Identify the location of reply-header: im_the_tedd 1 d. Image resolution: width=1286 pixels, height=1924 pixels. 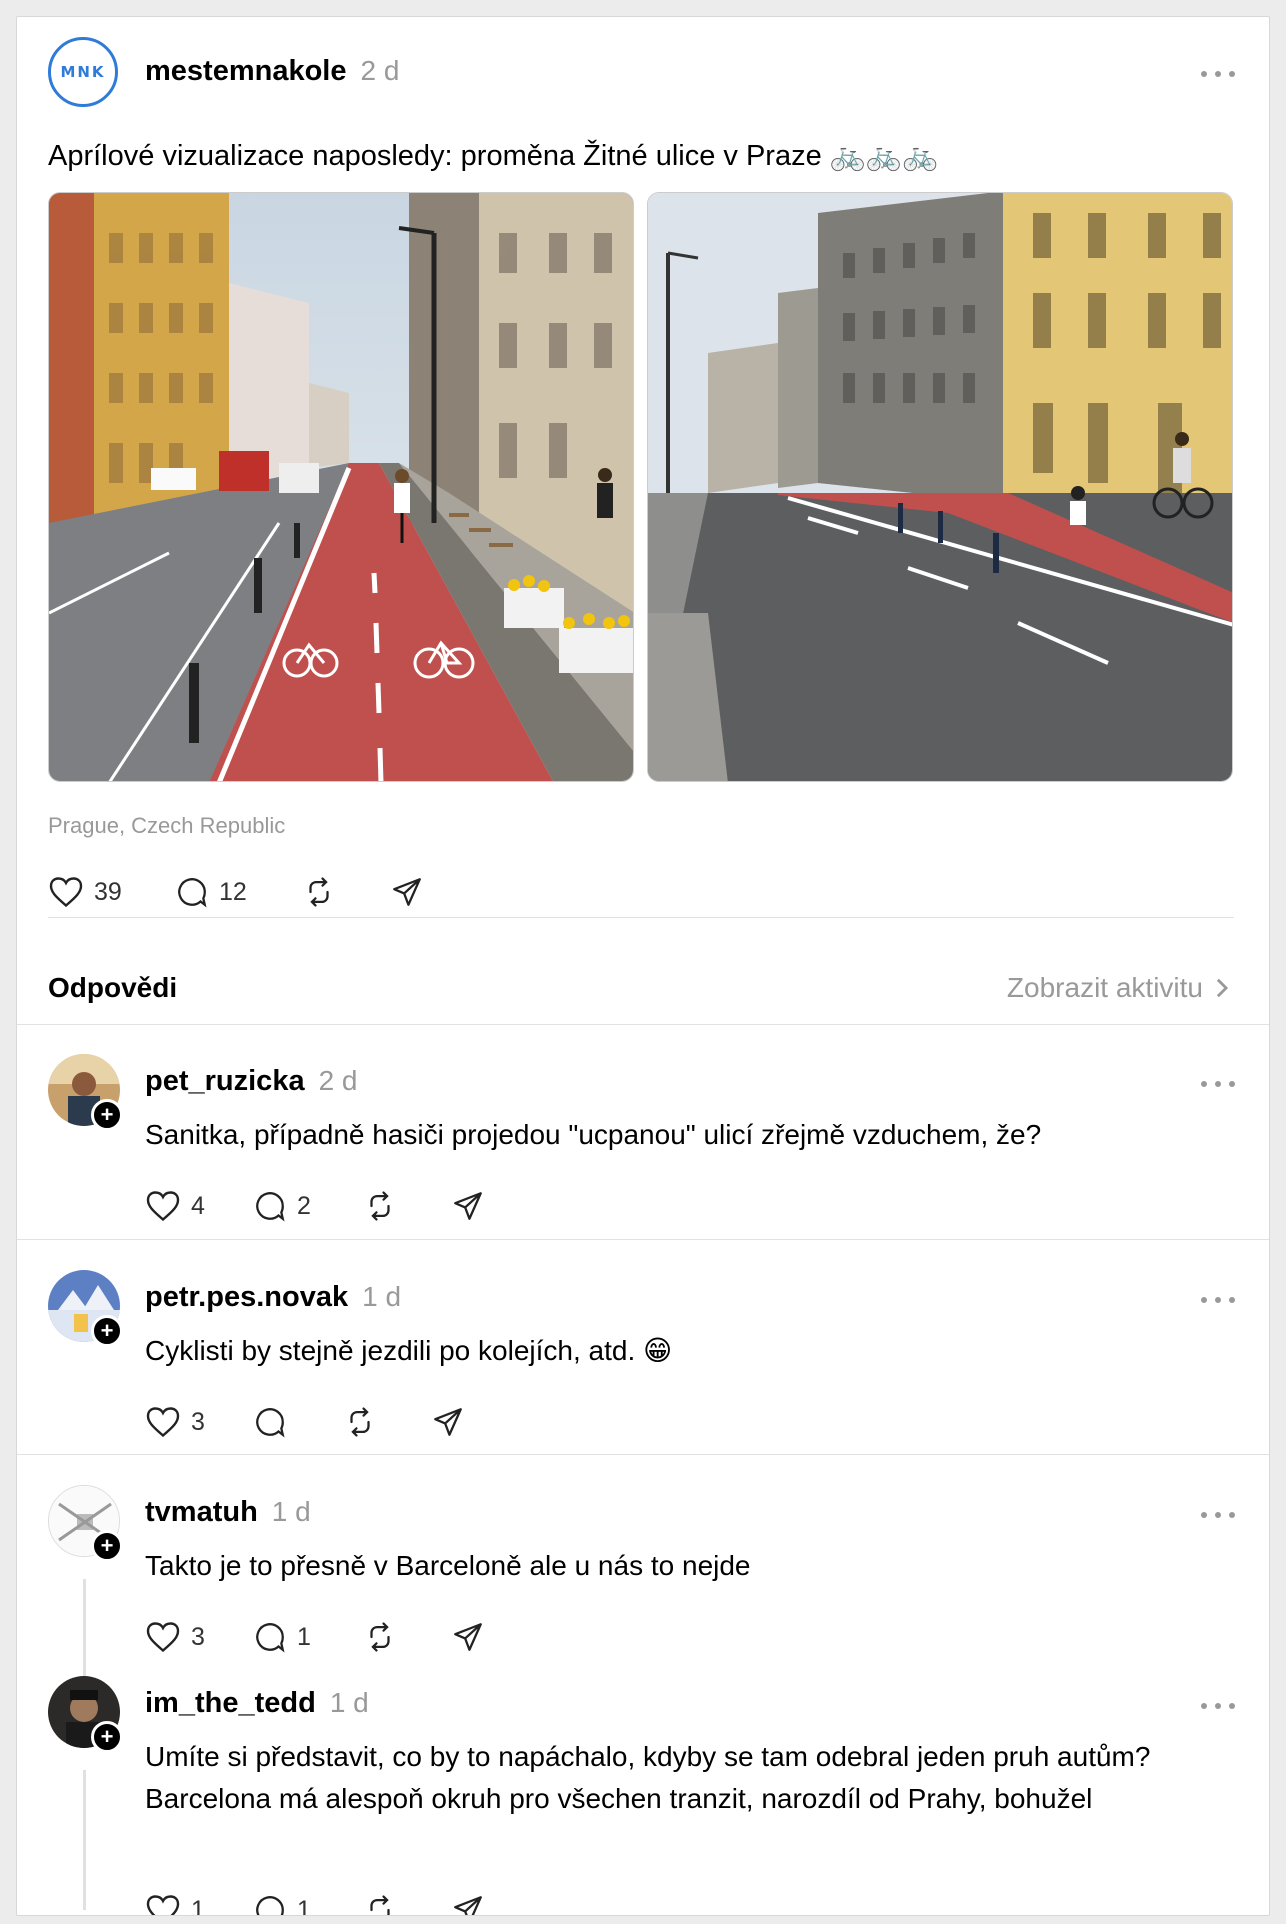
(257, 1703).